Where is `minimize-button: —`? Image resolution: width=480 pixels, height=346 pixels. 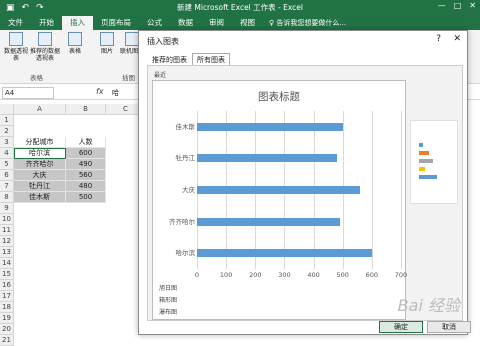
minimize-button: — is located at coordinates (442, 5).